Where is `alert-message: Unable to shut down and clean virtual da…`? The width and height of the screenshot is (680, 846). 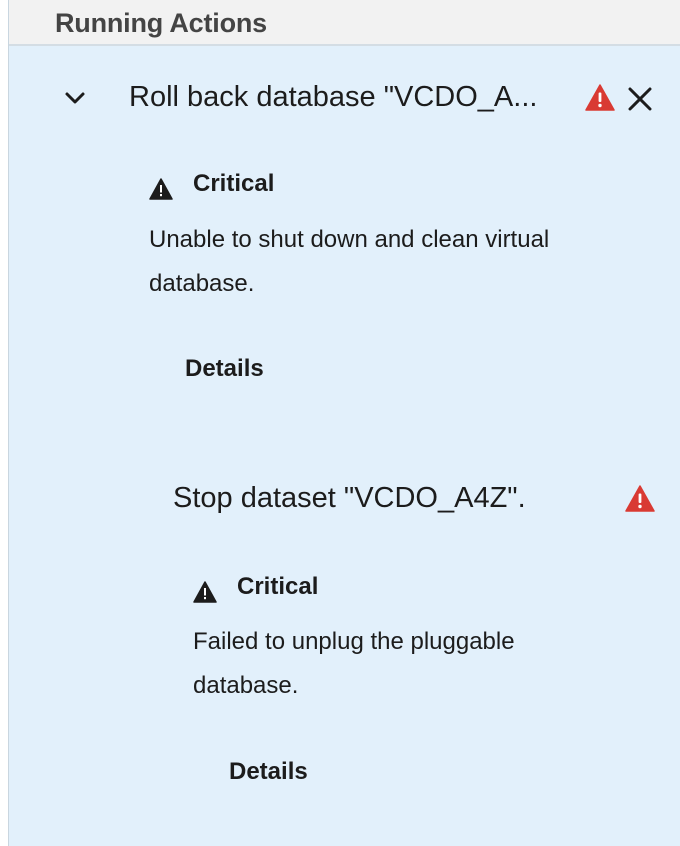
alert-message: Unable to shut down and clean virtual da… is located at coordinates (349, 262).